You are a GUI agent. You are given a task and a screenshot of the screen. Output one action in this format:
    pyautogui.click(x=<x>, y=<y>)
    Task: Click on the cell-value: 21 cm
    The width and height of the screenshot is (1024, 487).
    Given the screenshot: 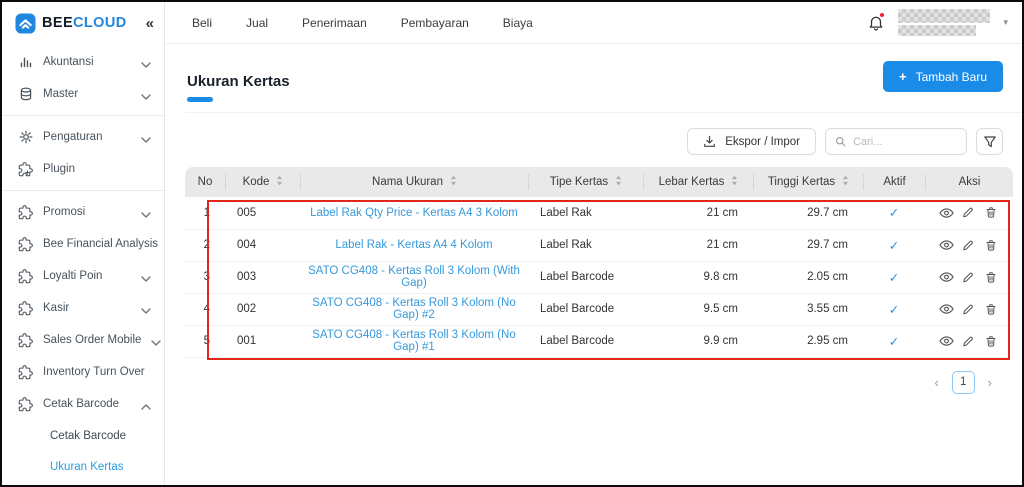 What is the action you would take?
    pyautogui.click(x=722, y=212)
    